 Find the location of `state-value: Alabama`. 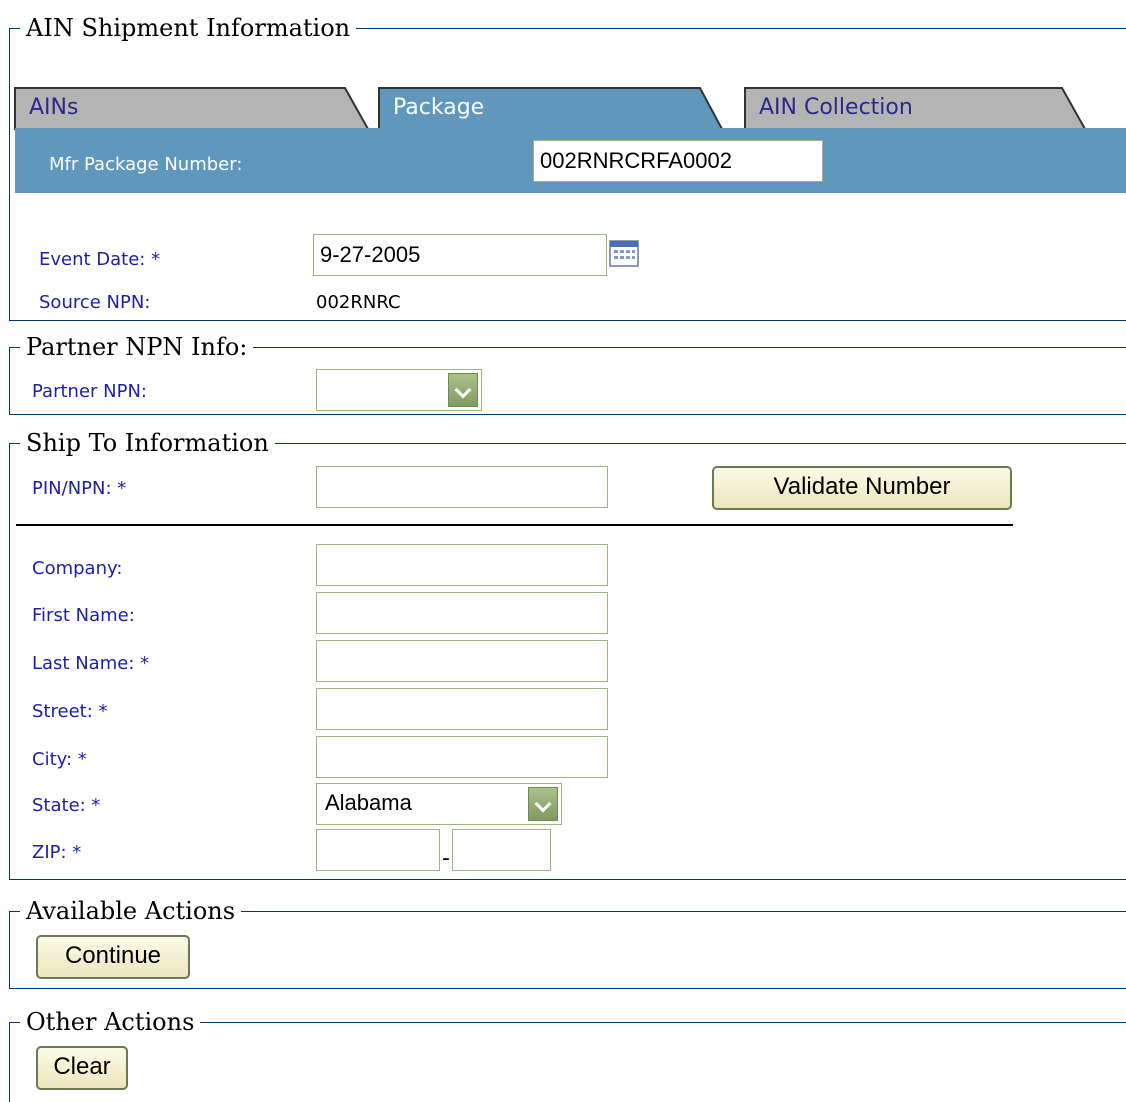

state-value: Alabama is located at coordinates (368, 802).